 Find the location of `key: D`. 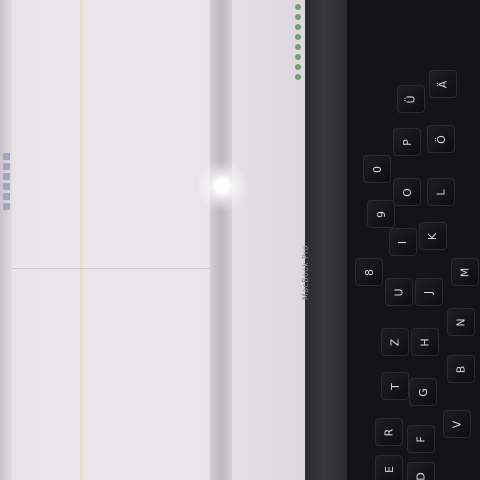

key: D is located at coordinates (421, 471).